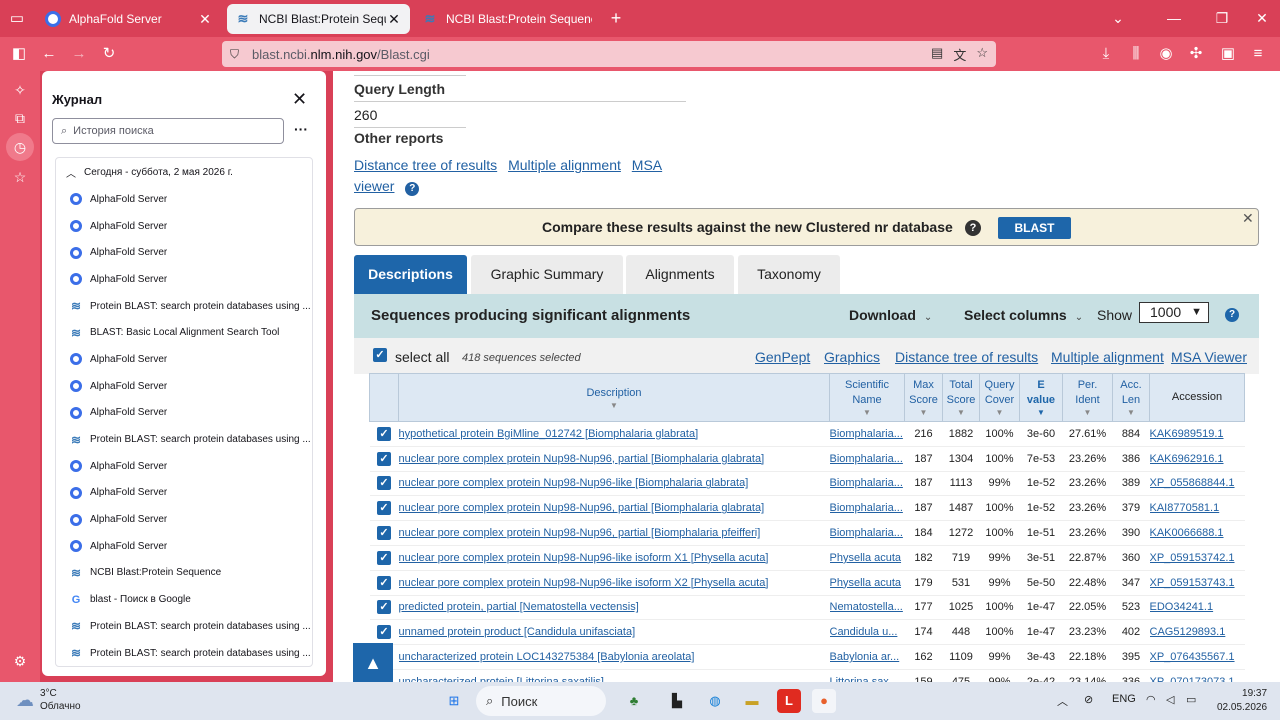  What do you see at coordinates (507, 19) in the screenshot?
I see `tab-ncbi-blast: ≋ NCBI Blast:Protein Sequence` at bounding box center [507, 19].